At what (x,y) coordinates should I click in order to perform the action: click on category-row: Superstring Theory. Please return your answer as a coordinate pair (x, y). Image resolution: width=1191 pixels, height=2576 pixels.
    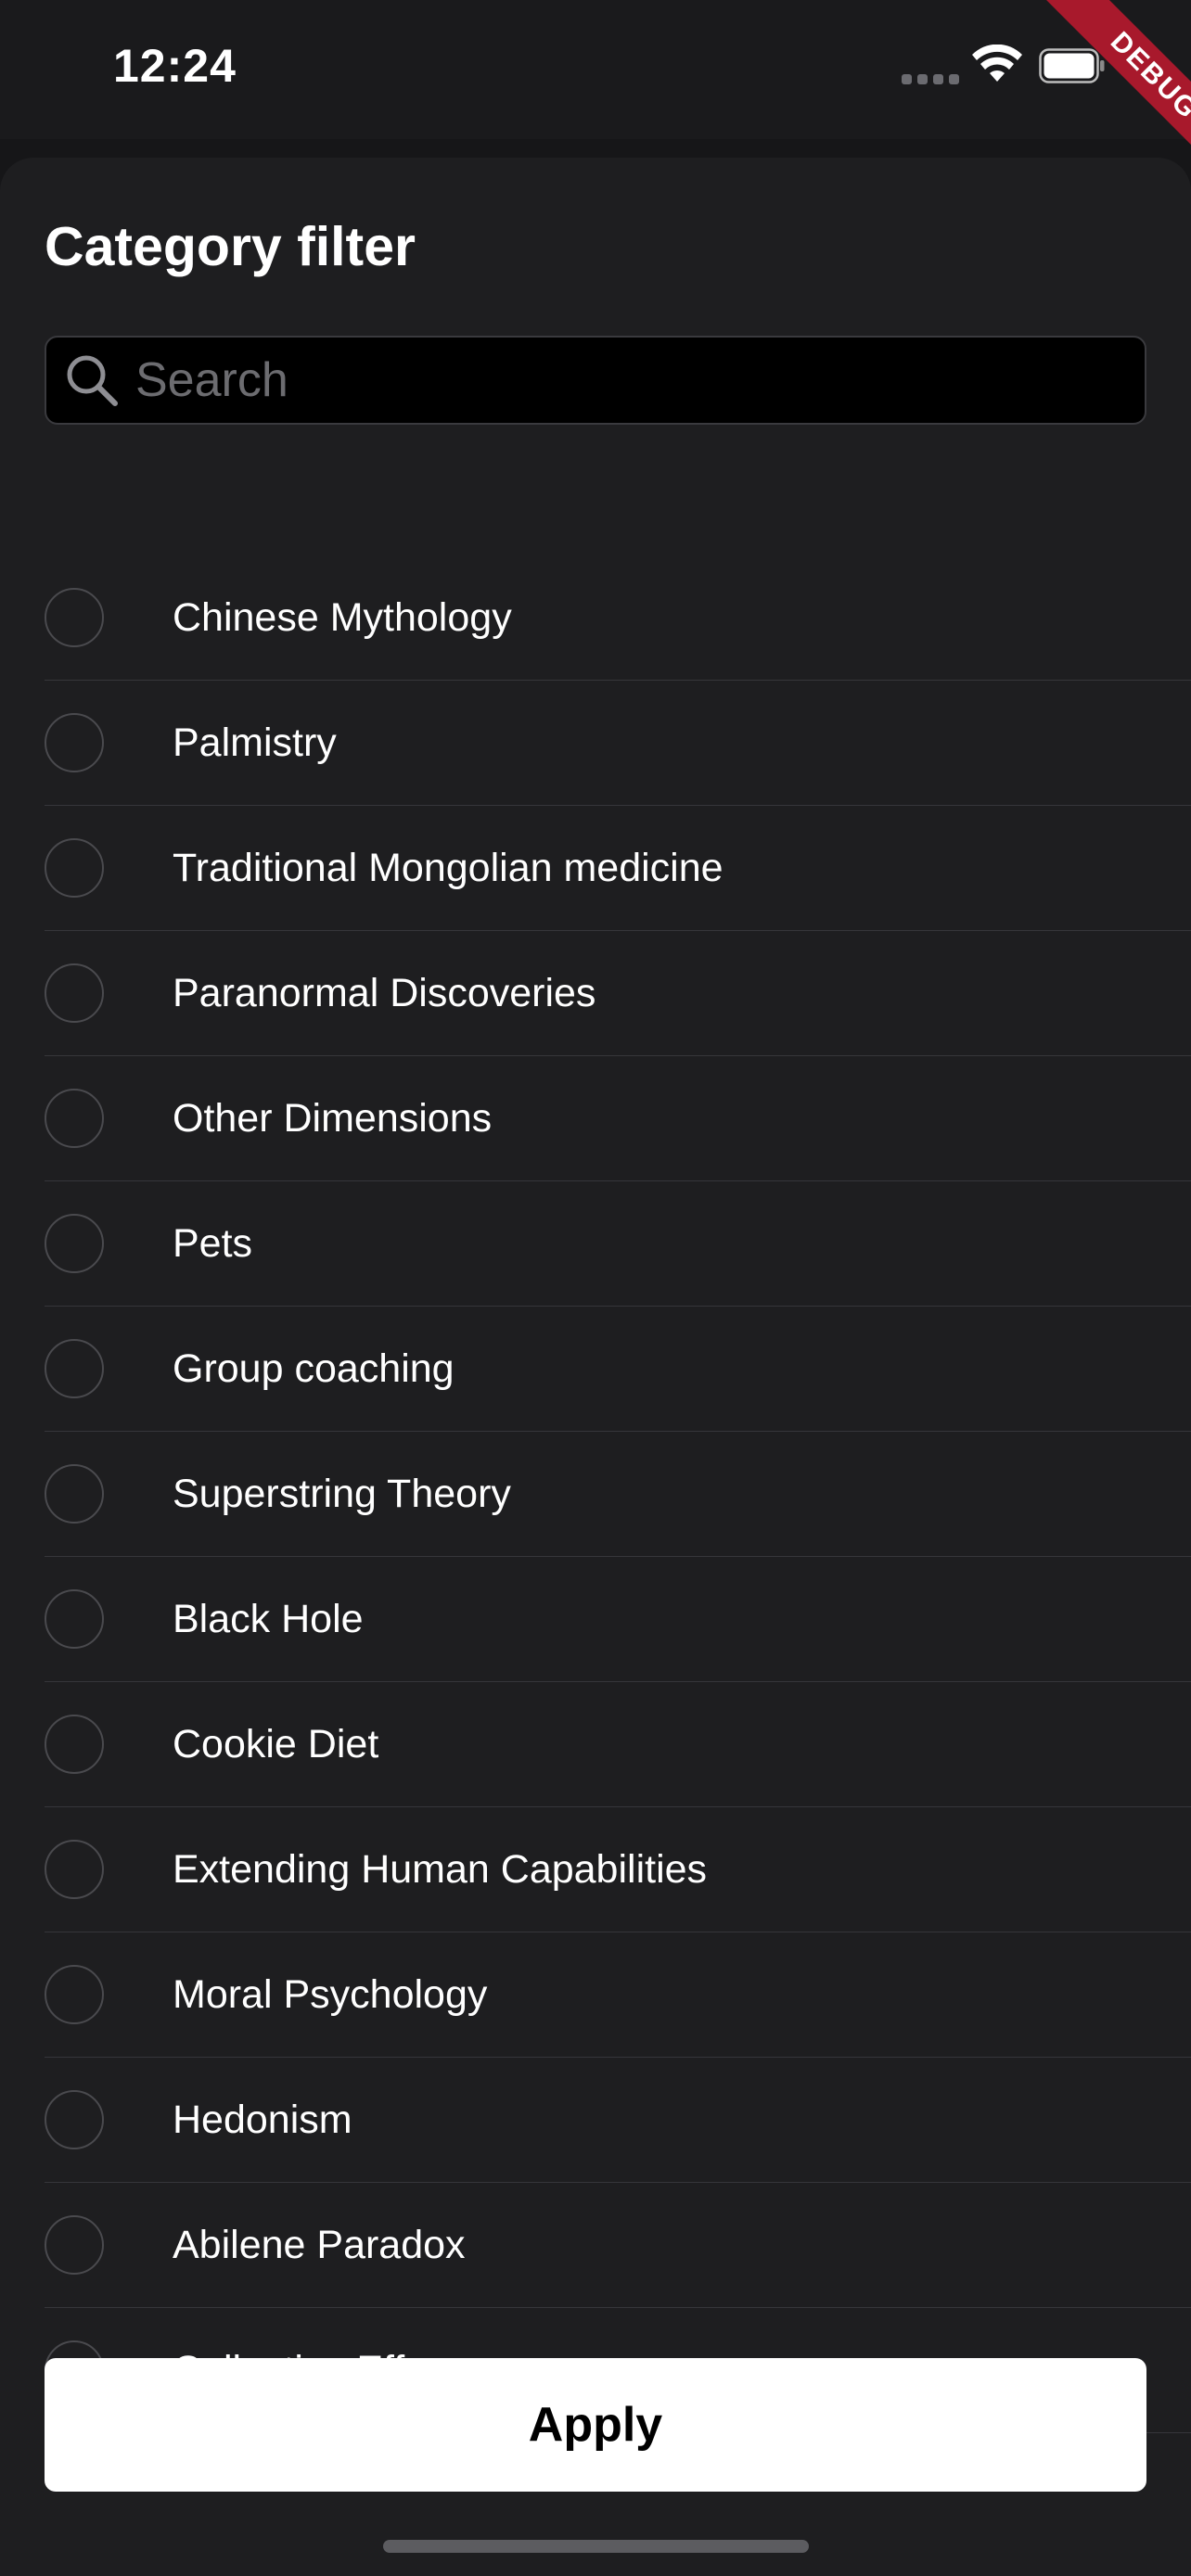
    Looking at the image, I should click on (595, 1494).